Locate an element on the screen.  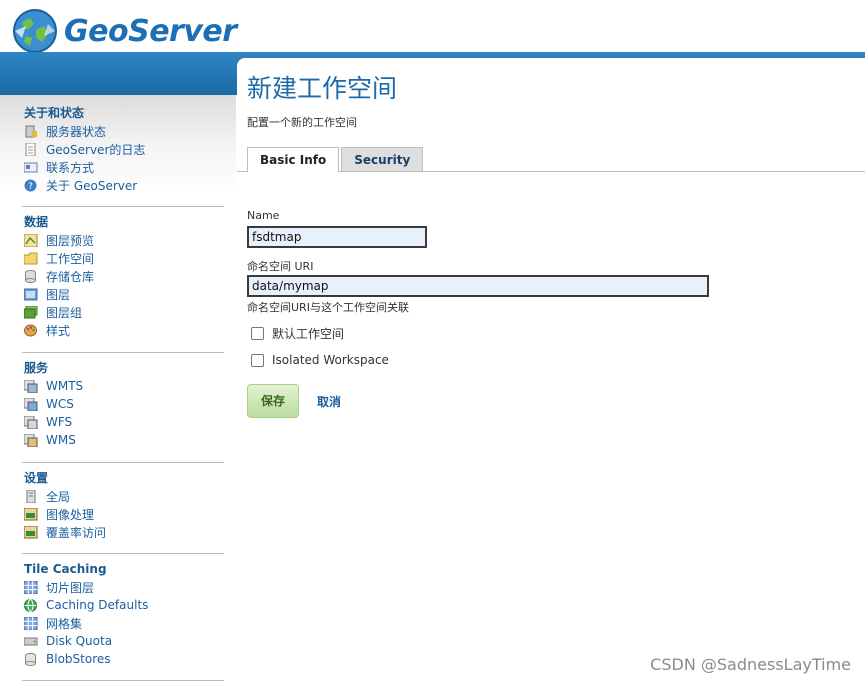
default-workspace-checkbox is located at coordinates (257, 333).